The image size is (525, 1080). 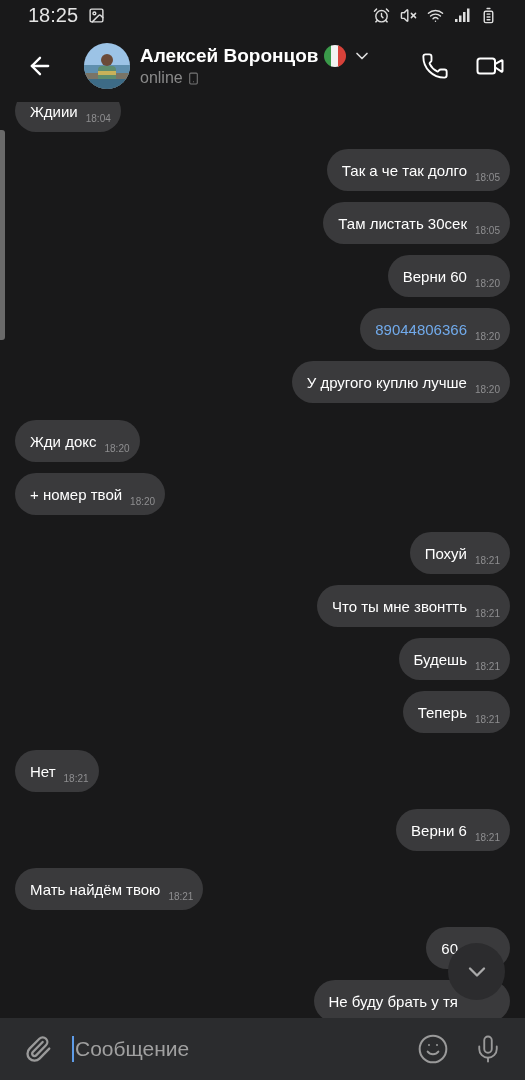 I want to click on message-text: Там листать 30сек, so click(x=402, y=223).